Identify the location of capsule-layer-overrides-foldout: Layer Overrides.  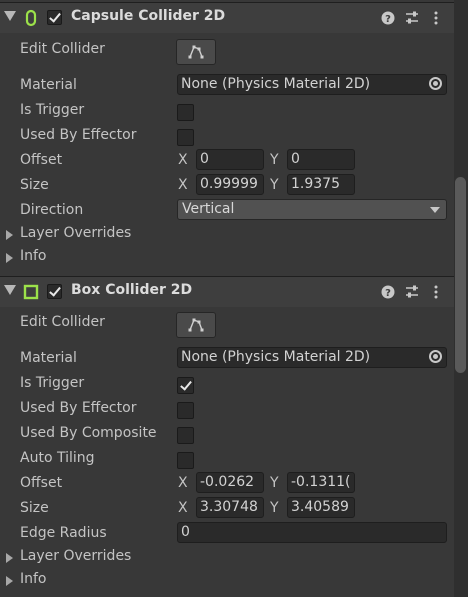
(227, 235).